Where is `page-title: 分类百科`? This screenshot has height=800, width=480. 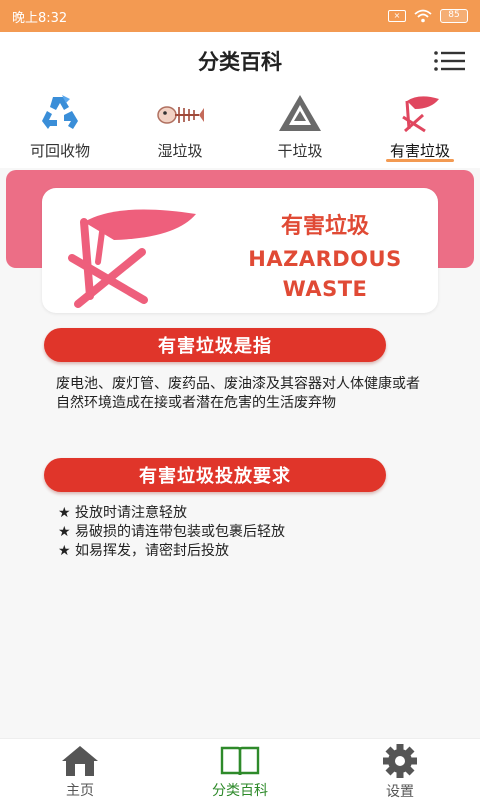
page-title: 分类百科 is located at coordinates (240, 62).